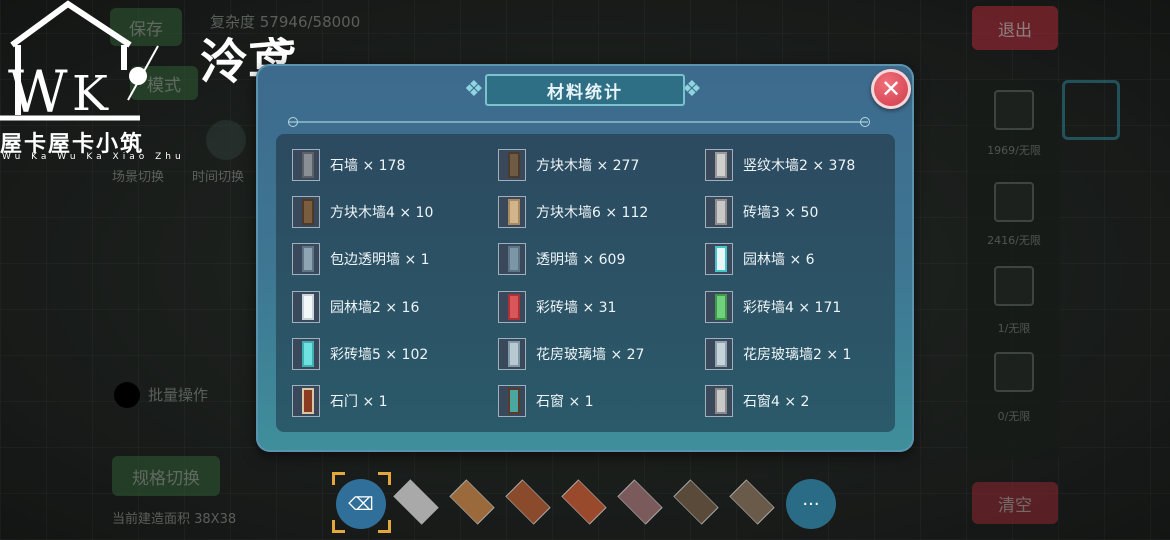 Image resolution: width=1170 pixels, height=540 pixels. What do you see at coordinates (811, 504) in the screenshot?
I see `more-button: ···` at bounding box center [811, 504].